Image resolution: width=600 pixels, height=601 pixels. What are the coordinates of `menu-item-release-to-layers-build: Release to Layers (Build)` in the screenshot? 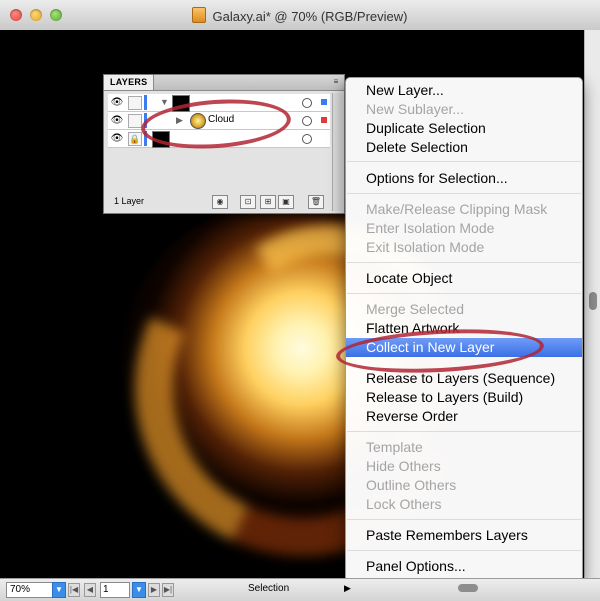 It's located at (464, 397).